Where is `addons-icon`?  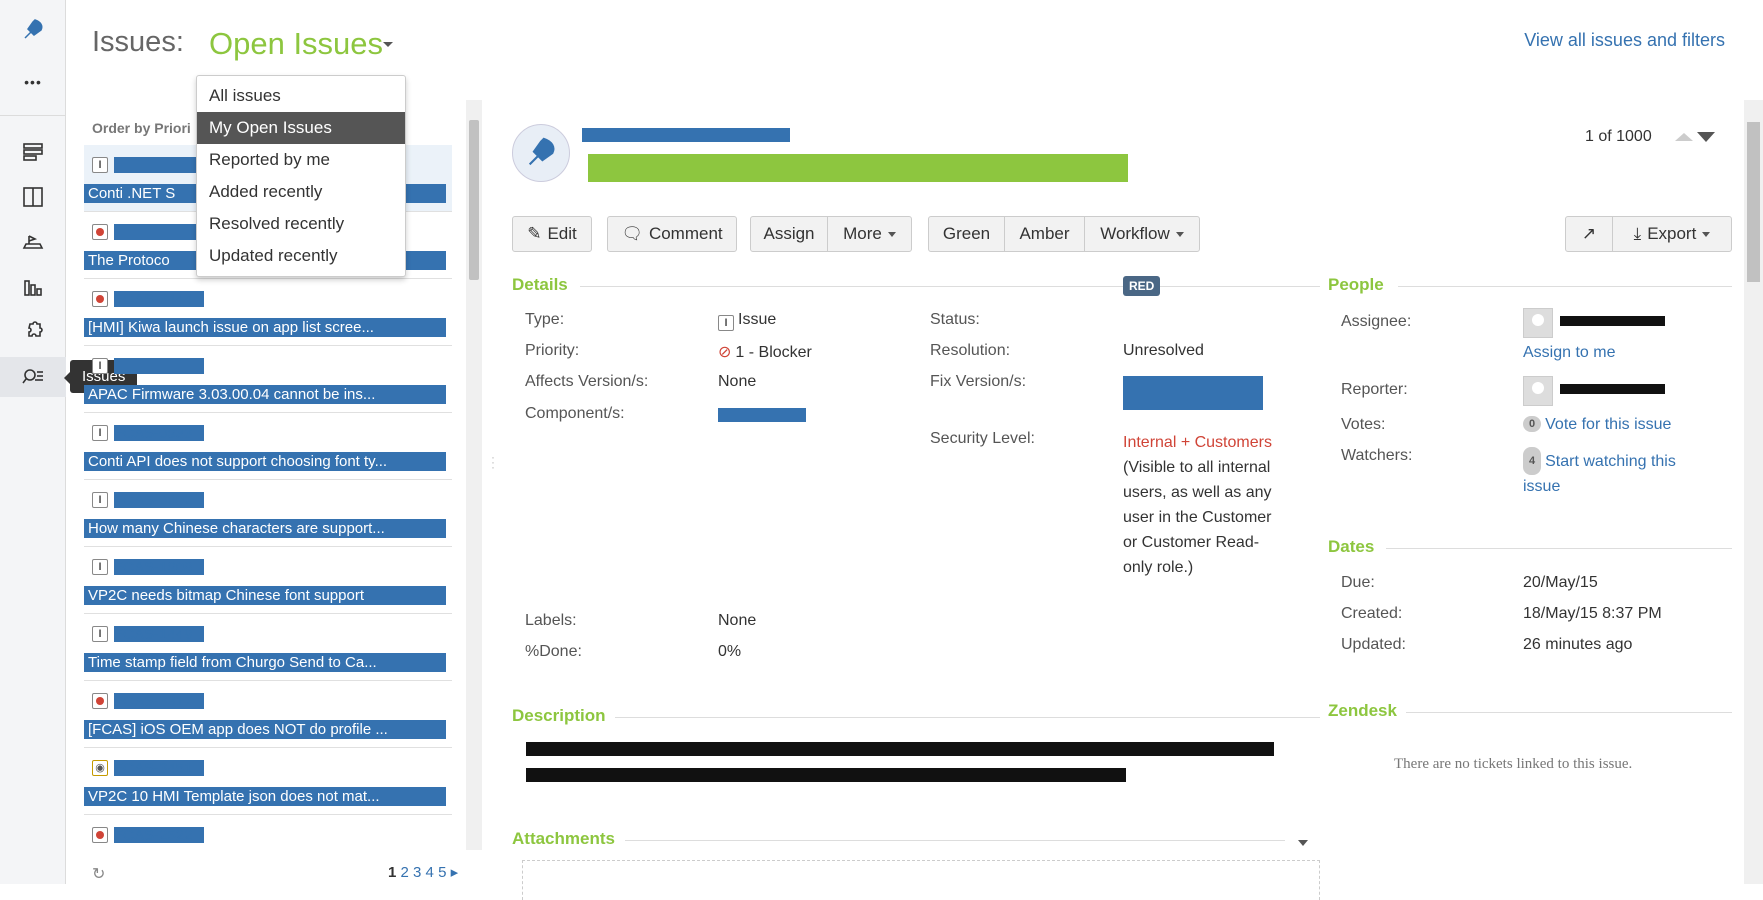
addons-icon is located at coordinates (33, 332).